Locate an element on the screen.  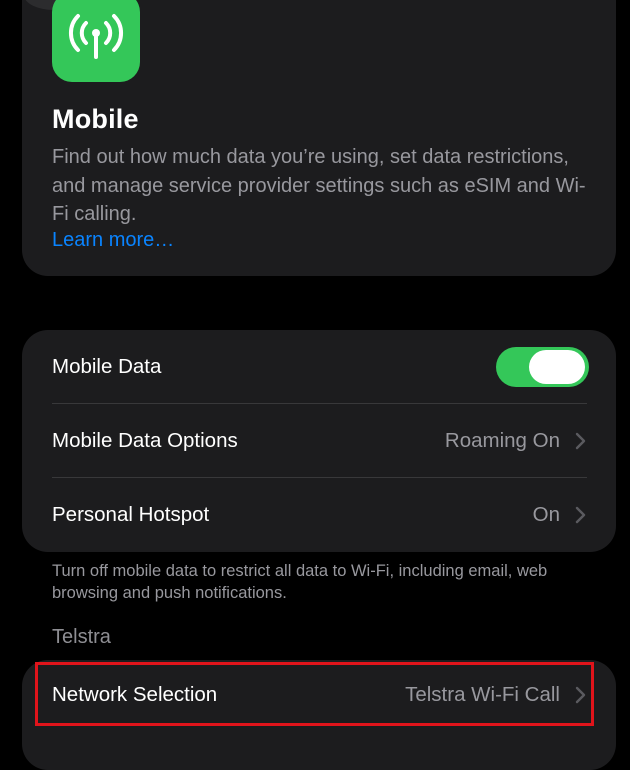
personal-hotspot-label: Personal Hotspot is located at coordinates (131, 514).